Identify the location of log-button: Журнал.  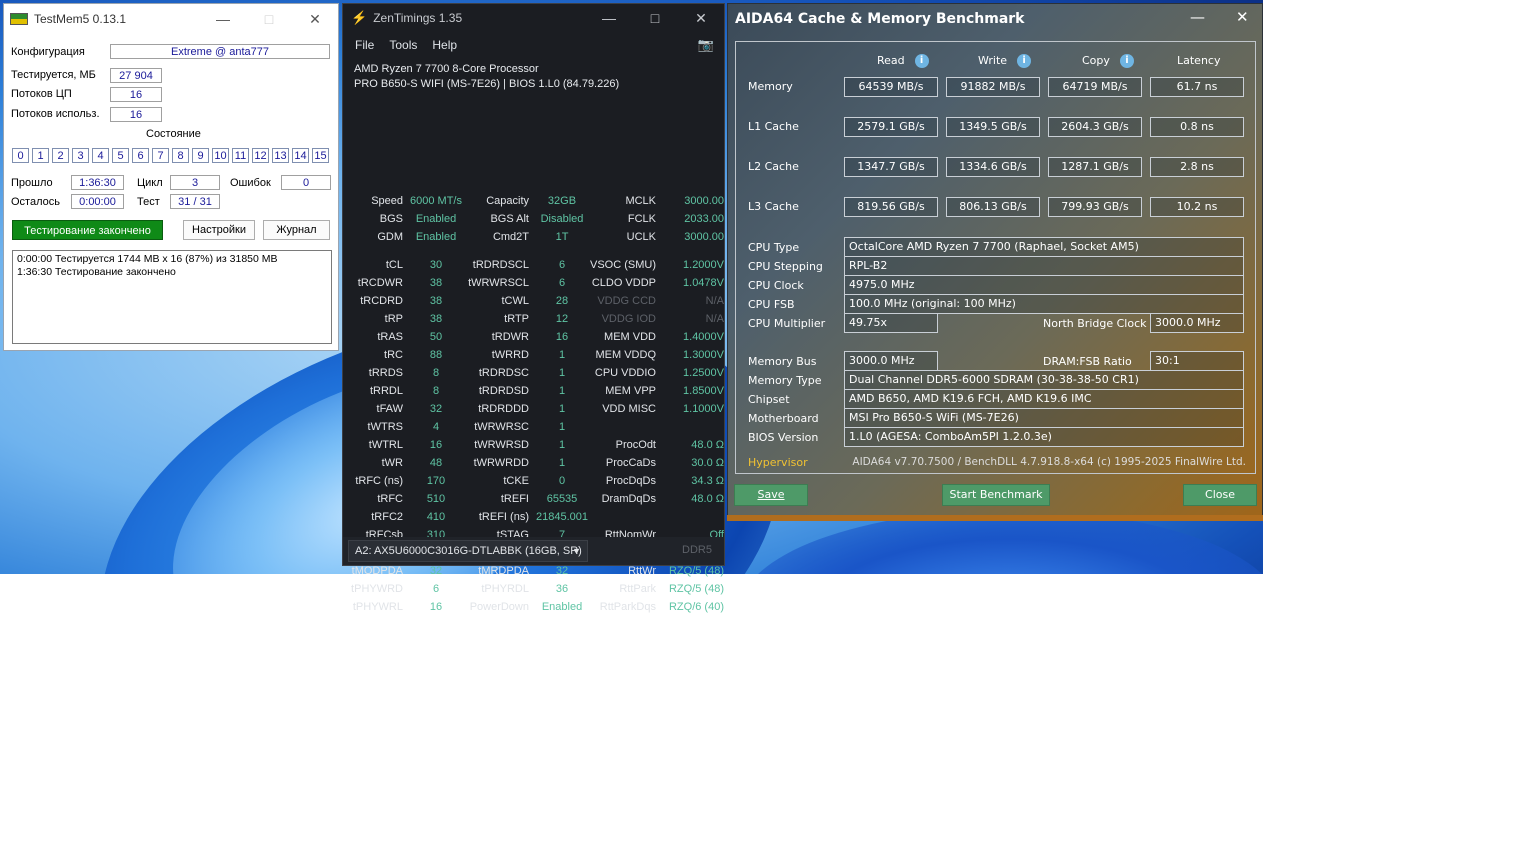
(296, 230).